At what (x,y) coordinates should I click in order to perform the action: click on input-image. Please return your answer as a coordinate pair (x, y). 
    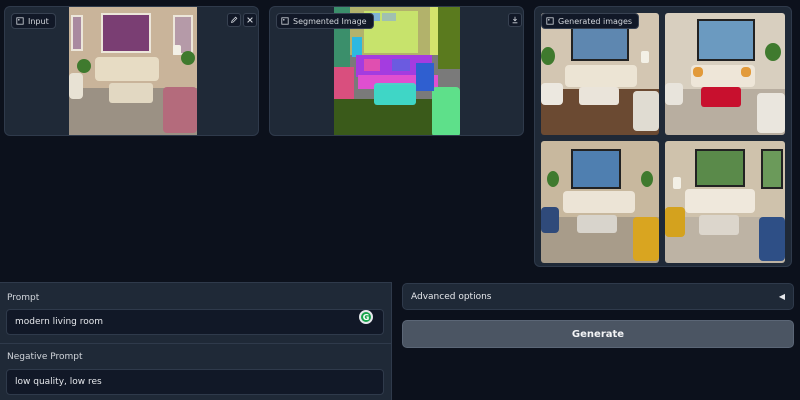
    Looking at the image, I should click on (133, 71).